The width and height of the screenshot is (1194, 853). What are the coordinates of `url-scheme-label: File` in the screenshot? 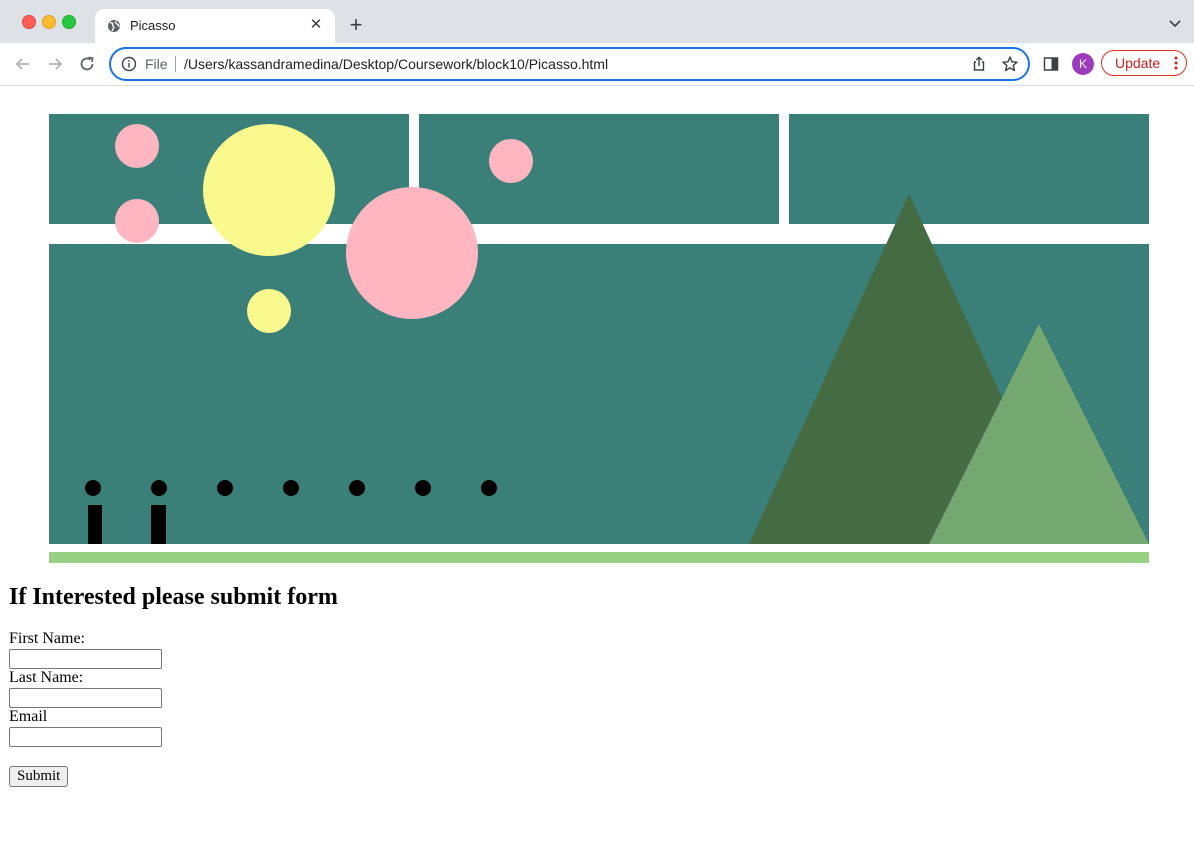 It's located at (156, 64).